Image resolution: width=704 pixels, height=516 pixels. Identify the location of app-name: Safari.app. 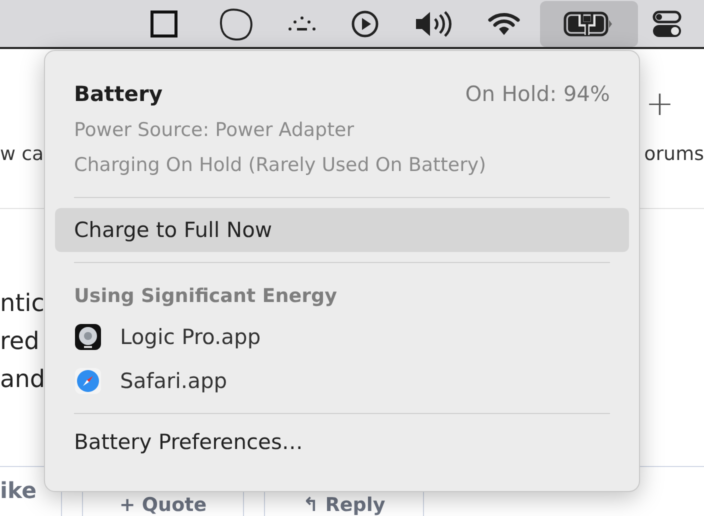
(174, 381).